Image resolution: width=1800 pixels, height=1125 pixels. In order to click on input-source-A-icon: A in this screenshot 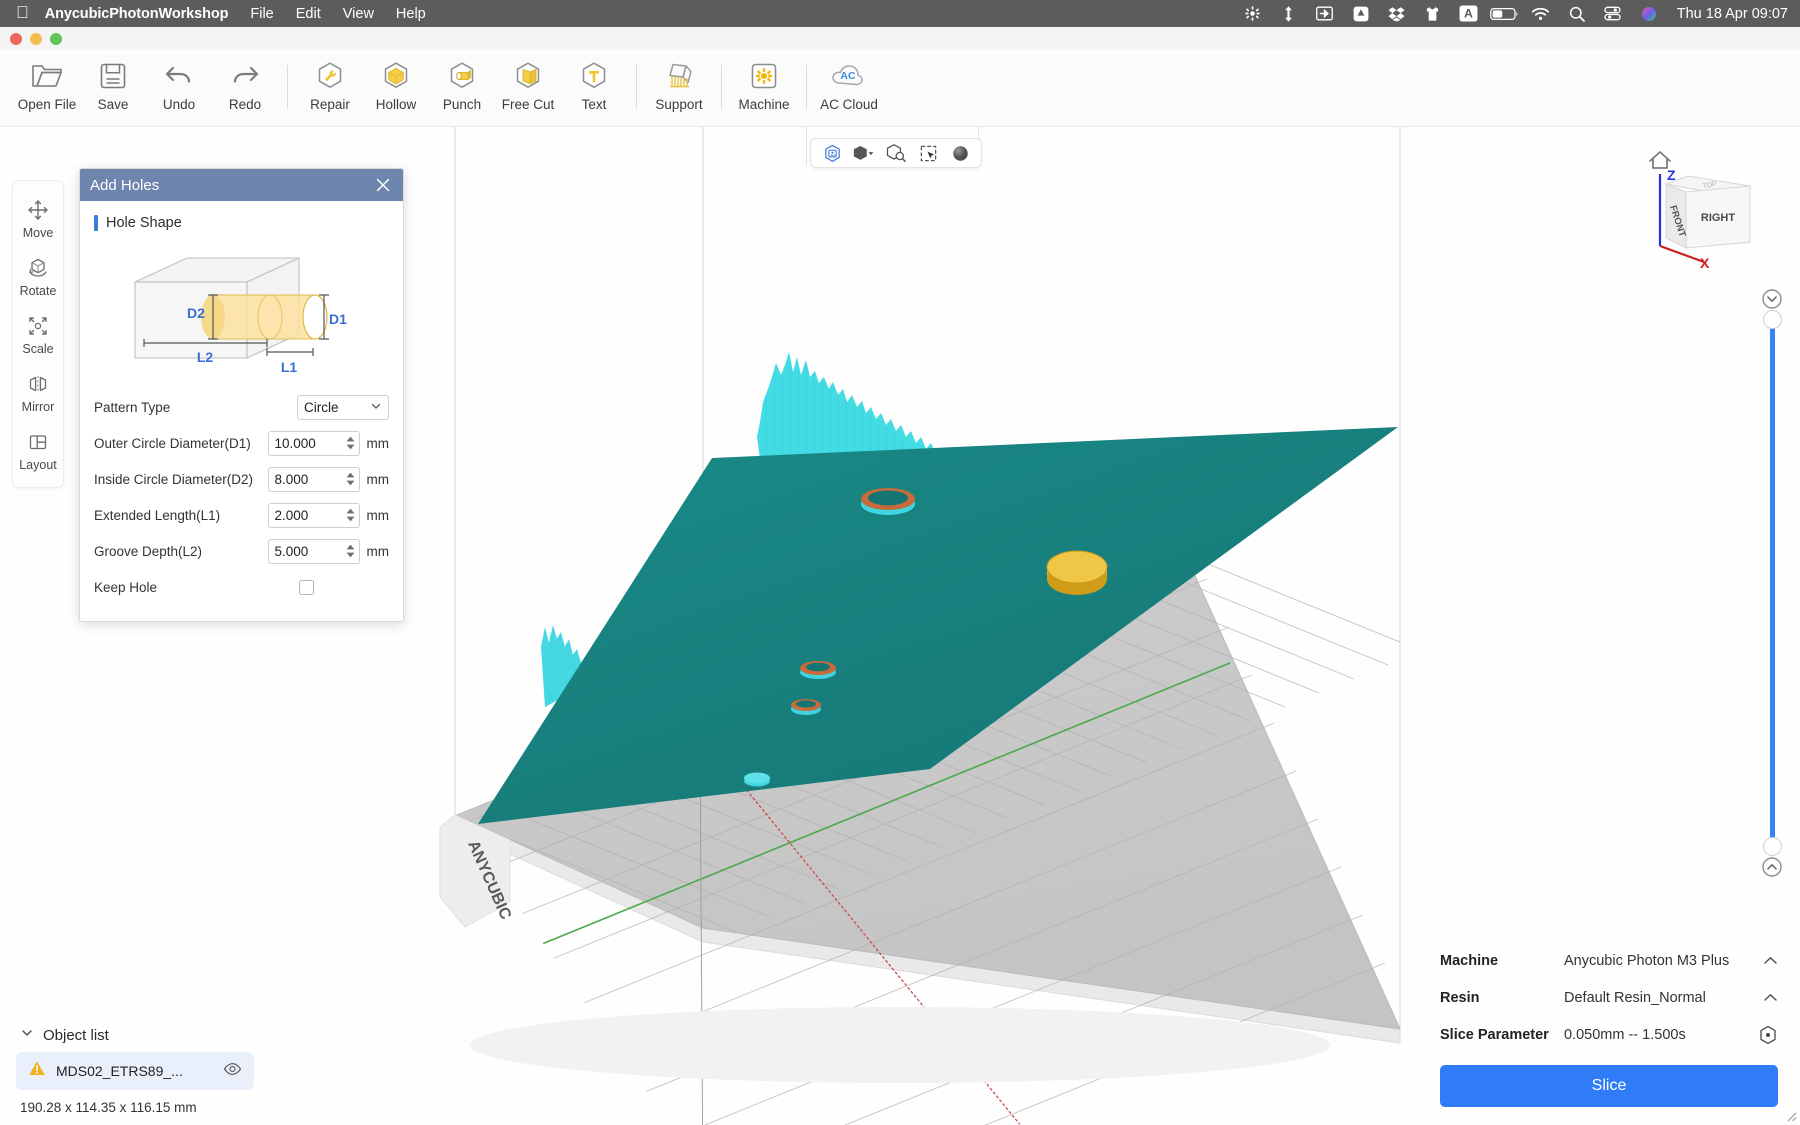, I will do `click(1469, 13)`.